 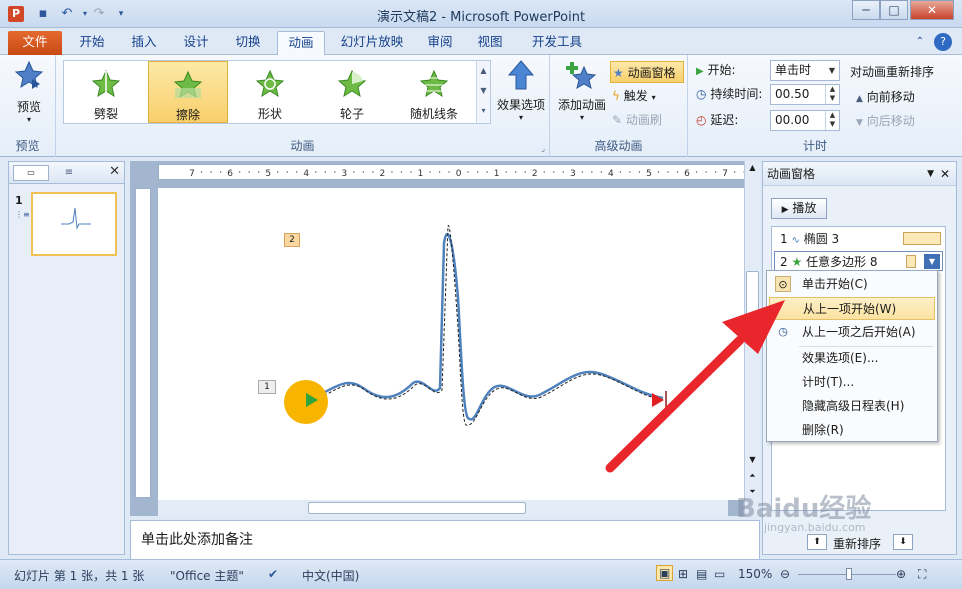 I want to click on play-button: ▶ 播放, so click(x=799, y=208).